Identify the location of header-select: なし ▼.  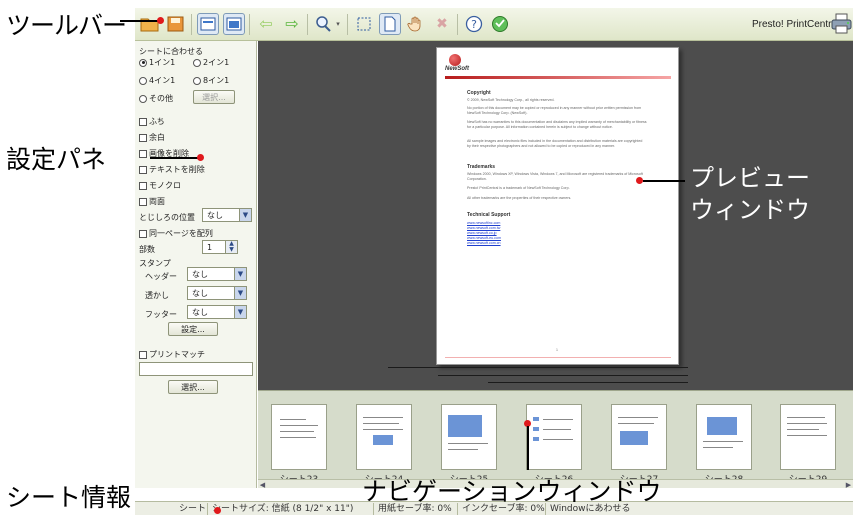
(217, 274).